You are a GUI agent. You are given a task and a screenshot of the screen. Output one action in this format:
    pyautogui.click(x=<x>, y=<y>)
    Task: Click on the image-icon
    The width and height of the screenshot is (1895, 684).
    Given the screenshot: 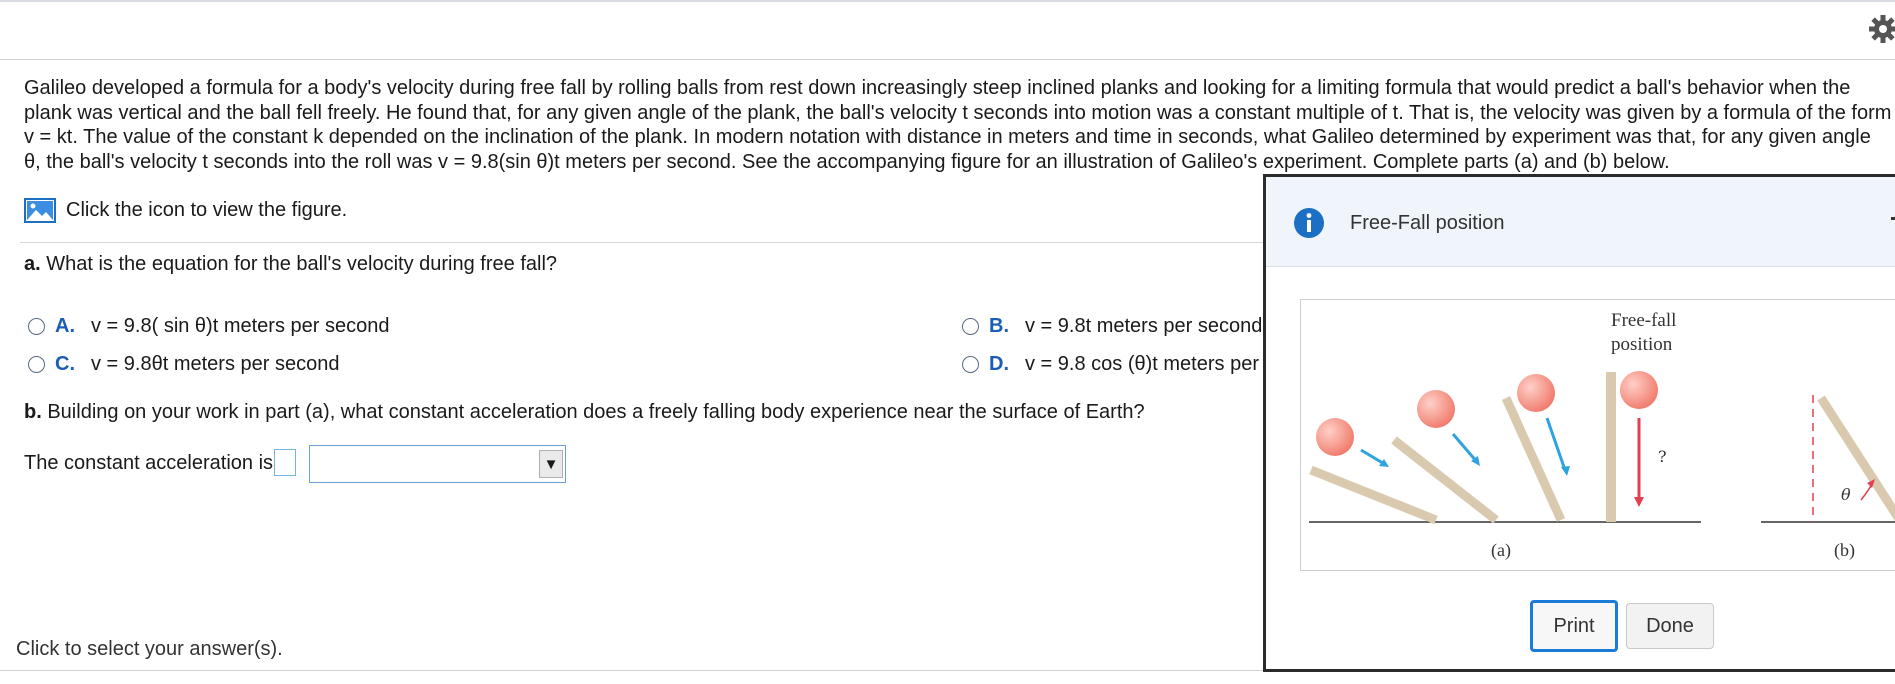 What is the action you would take?
    pyautogui.click(x=40, y=210)
    